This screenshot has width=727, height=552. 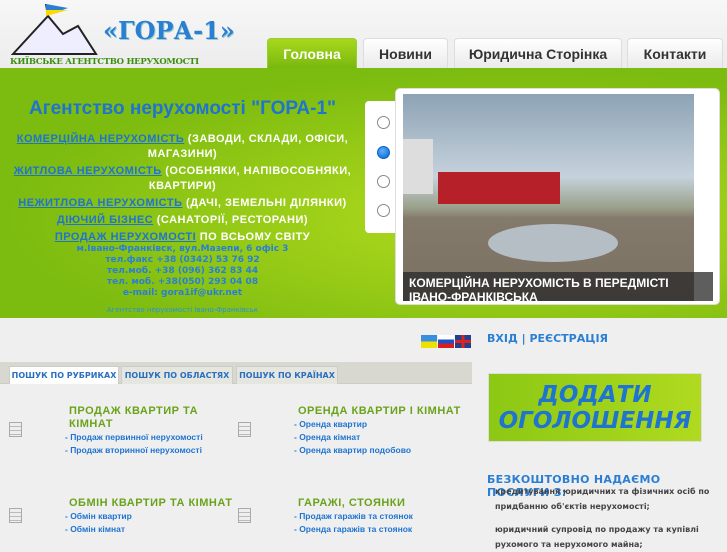 I want to click on hero-link-business: ДІЮЧИЙ БІЗНЕС, so click(x=105, y=220).